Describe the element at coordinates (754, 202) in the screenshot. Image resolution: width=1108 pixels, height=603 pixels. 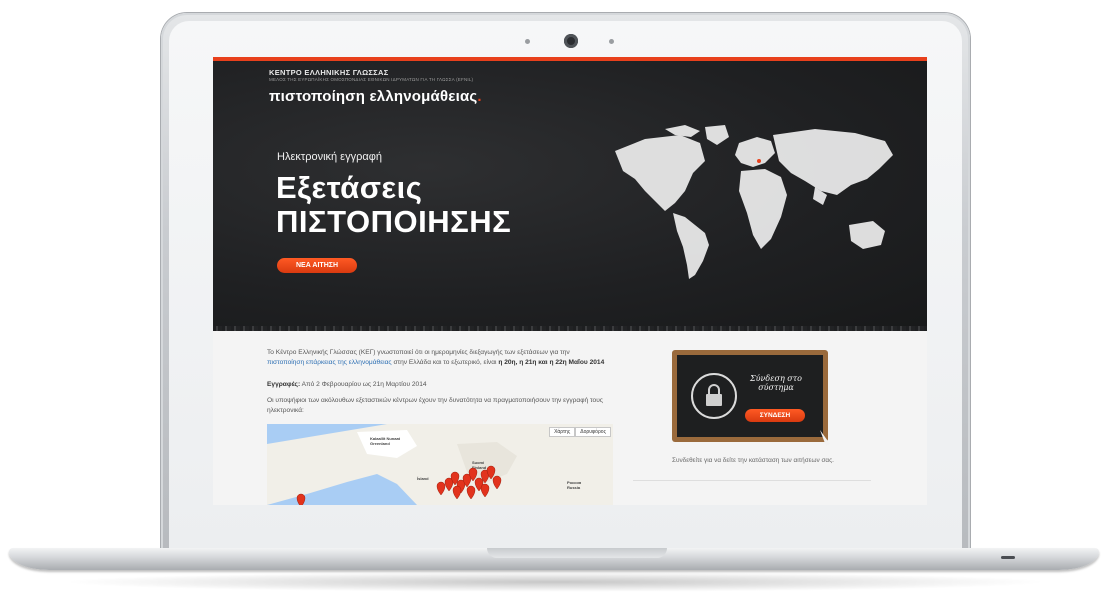
I see `world-map-illustration` at that location.